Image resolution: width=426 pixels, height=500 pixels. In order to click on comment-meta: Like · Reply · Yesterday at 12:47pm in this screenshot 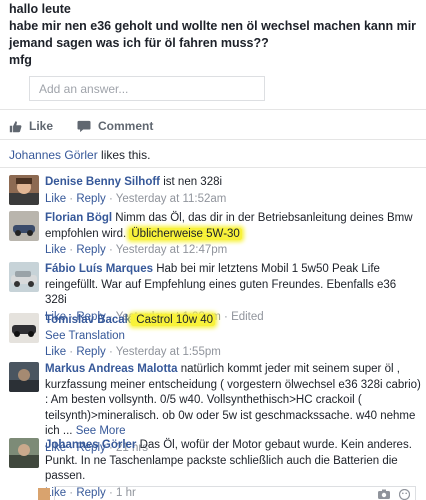, I will do `click(136, 250)`.